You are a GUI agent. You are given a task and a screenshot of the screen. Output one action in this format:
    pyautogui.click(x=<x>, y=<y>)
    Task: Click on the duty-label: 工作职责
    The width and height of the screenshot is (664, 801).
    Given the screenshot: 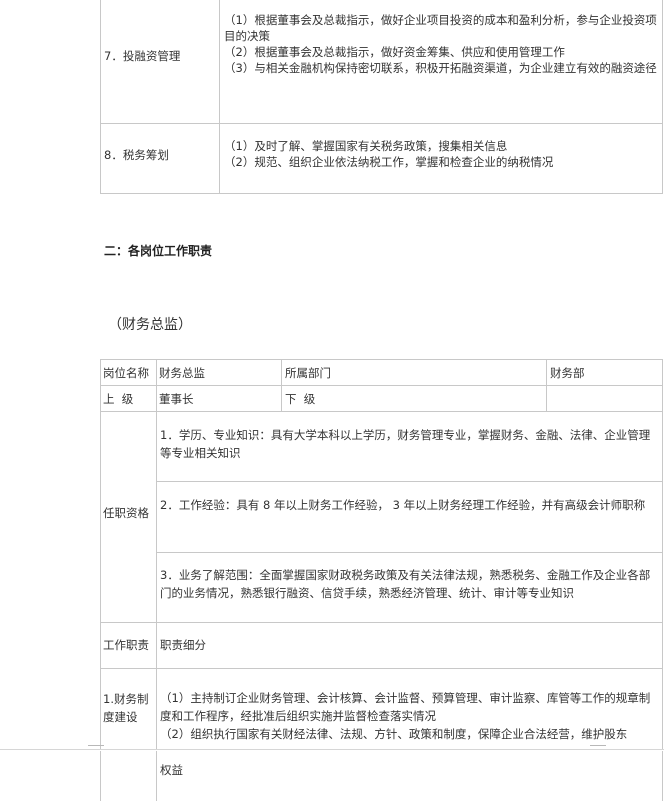 What is the action you would take?
    pyautogui.click(x=126, y=645)
    